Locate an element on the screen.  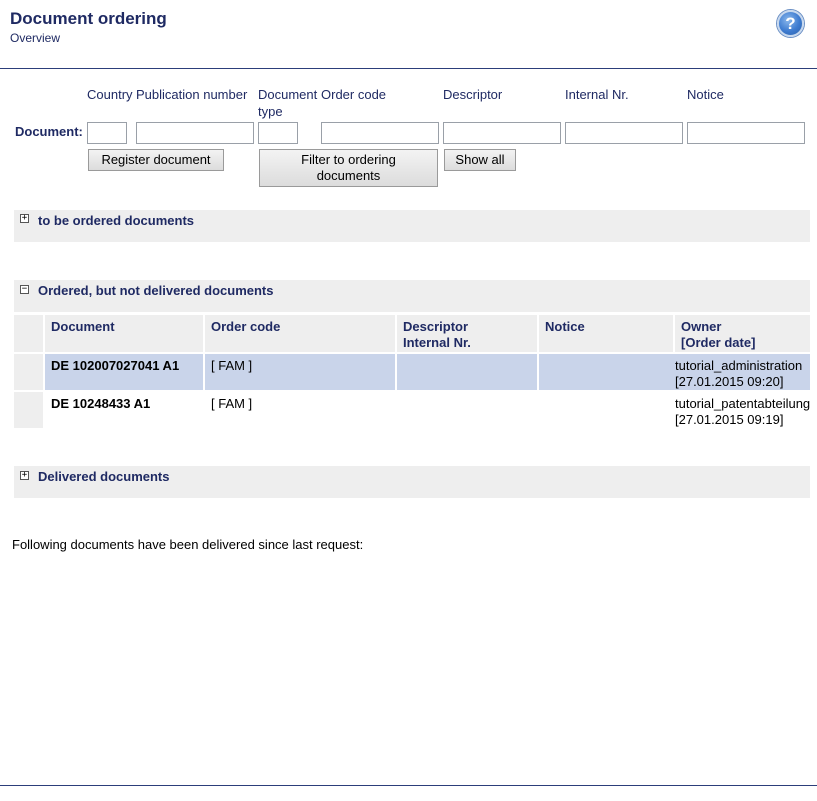
page-header: Document ordering Overview ? is located at coordinates (408, 34).